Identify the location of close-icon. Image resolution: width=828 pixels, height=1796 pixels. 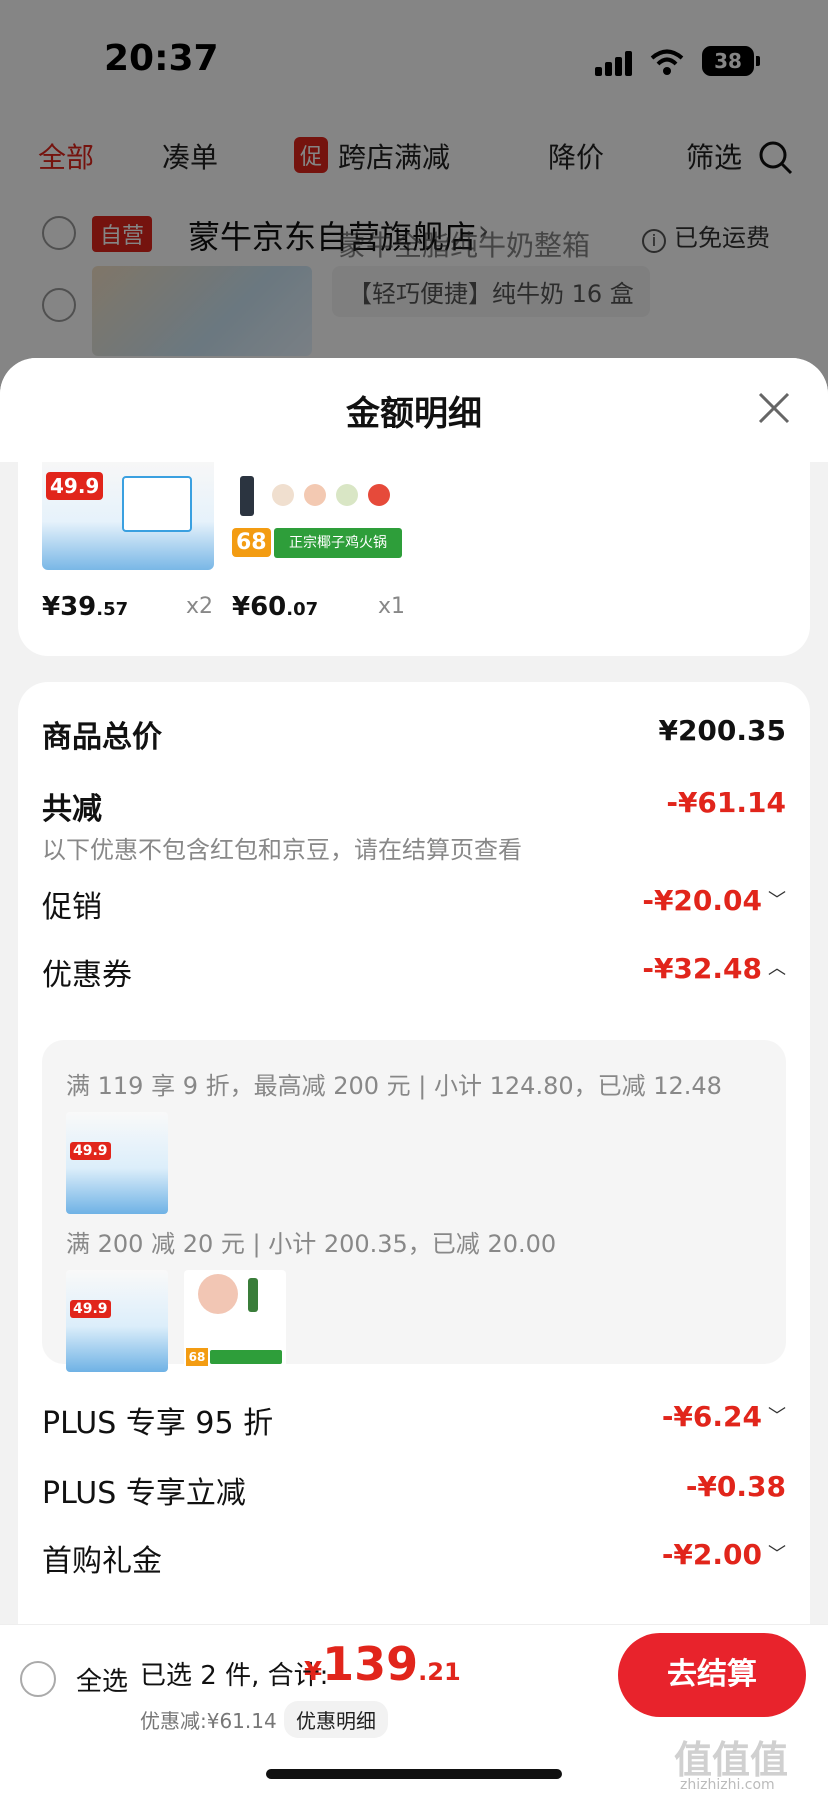
(774, 408).